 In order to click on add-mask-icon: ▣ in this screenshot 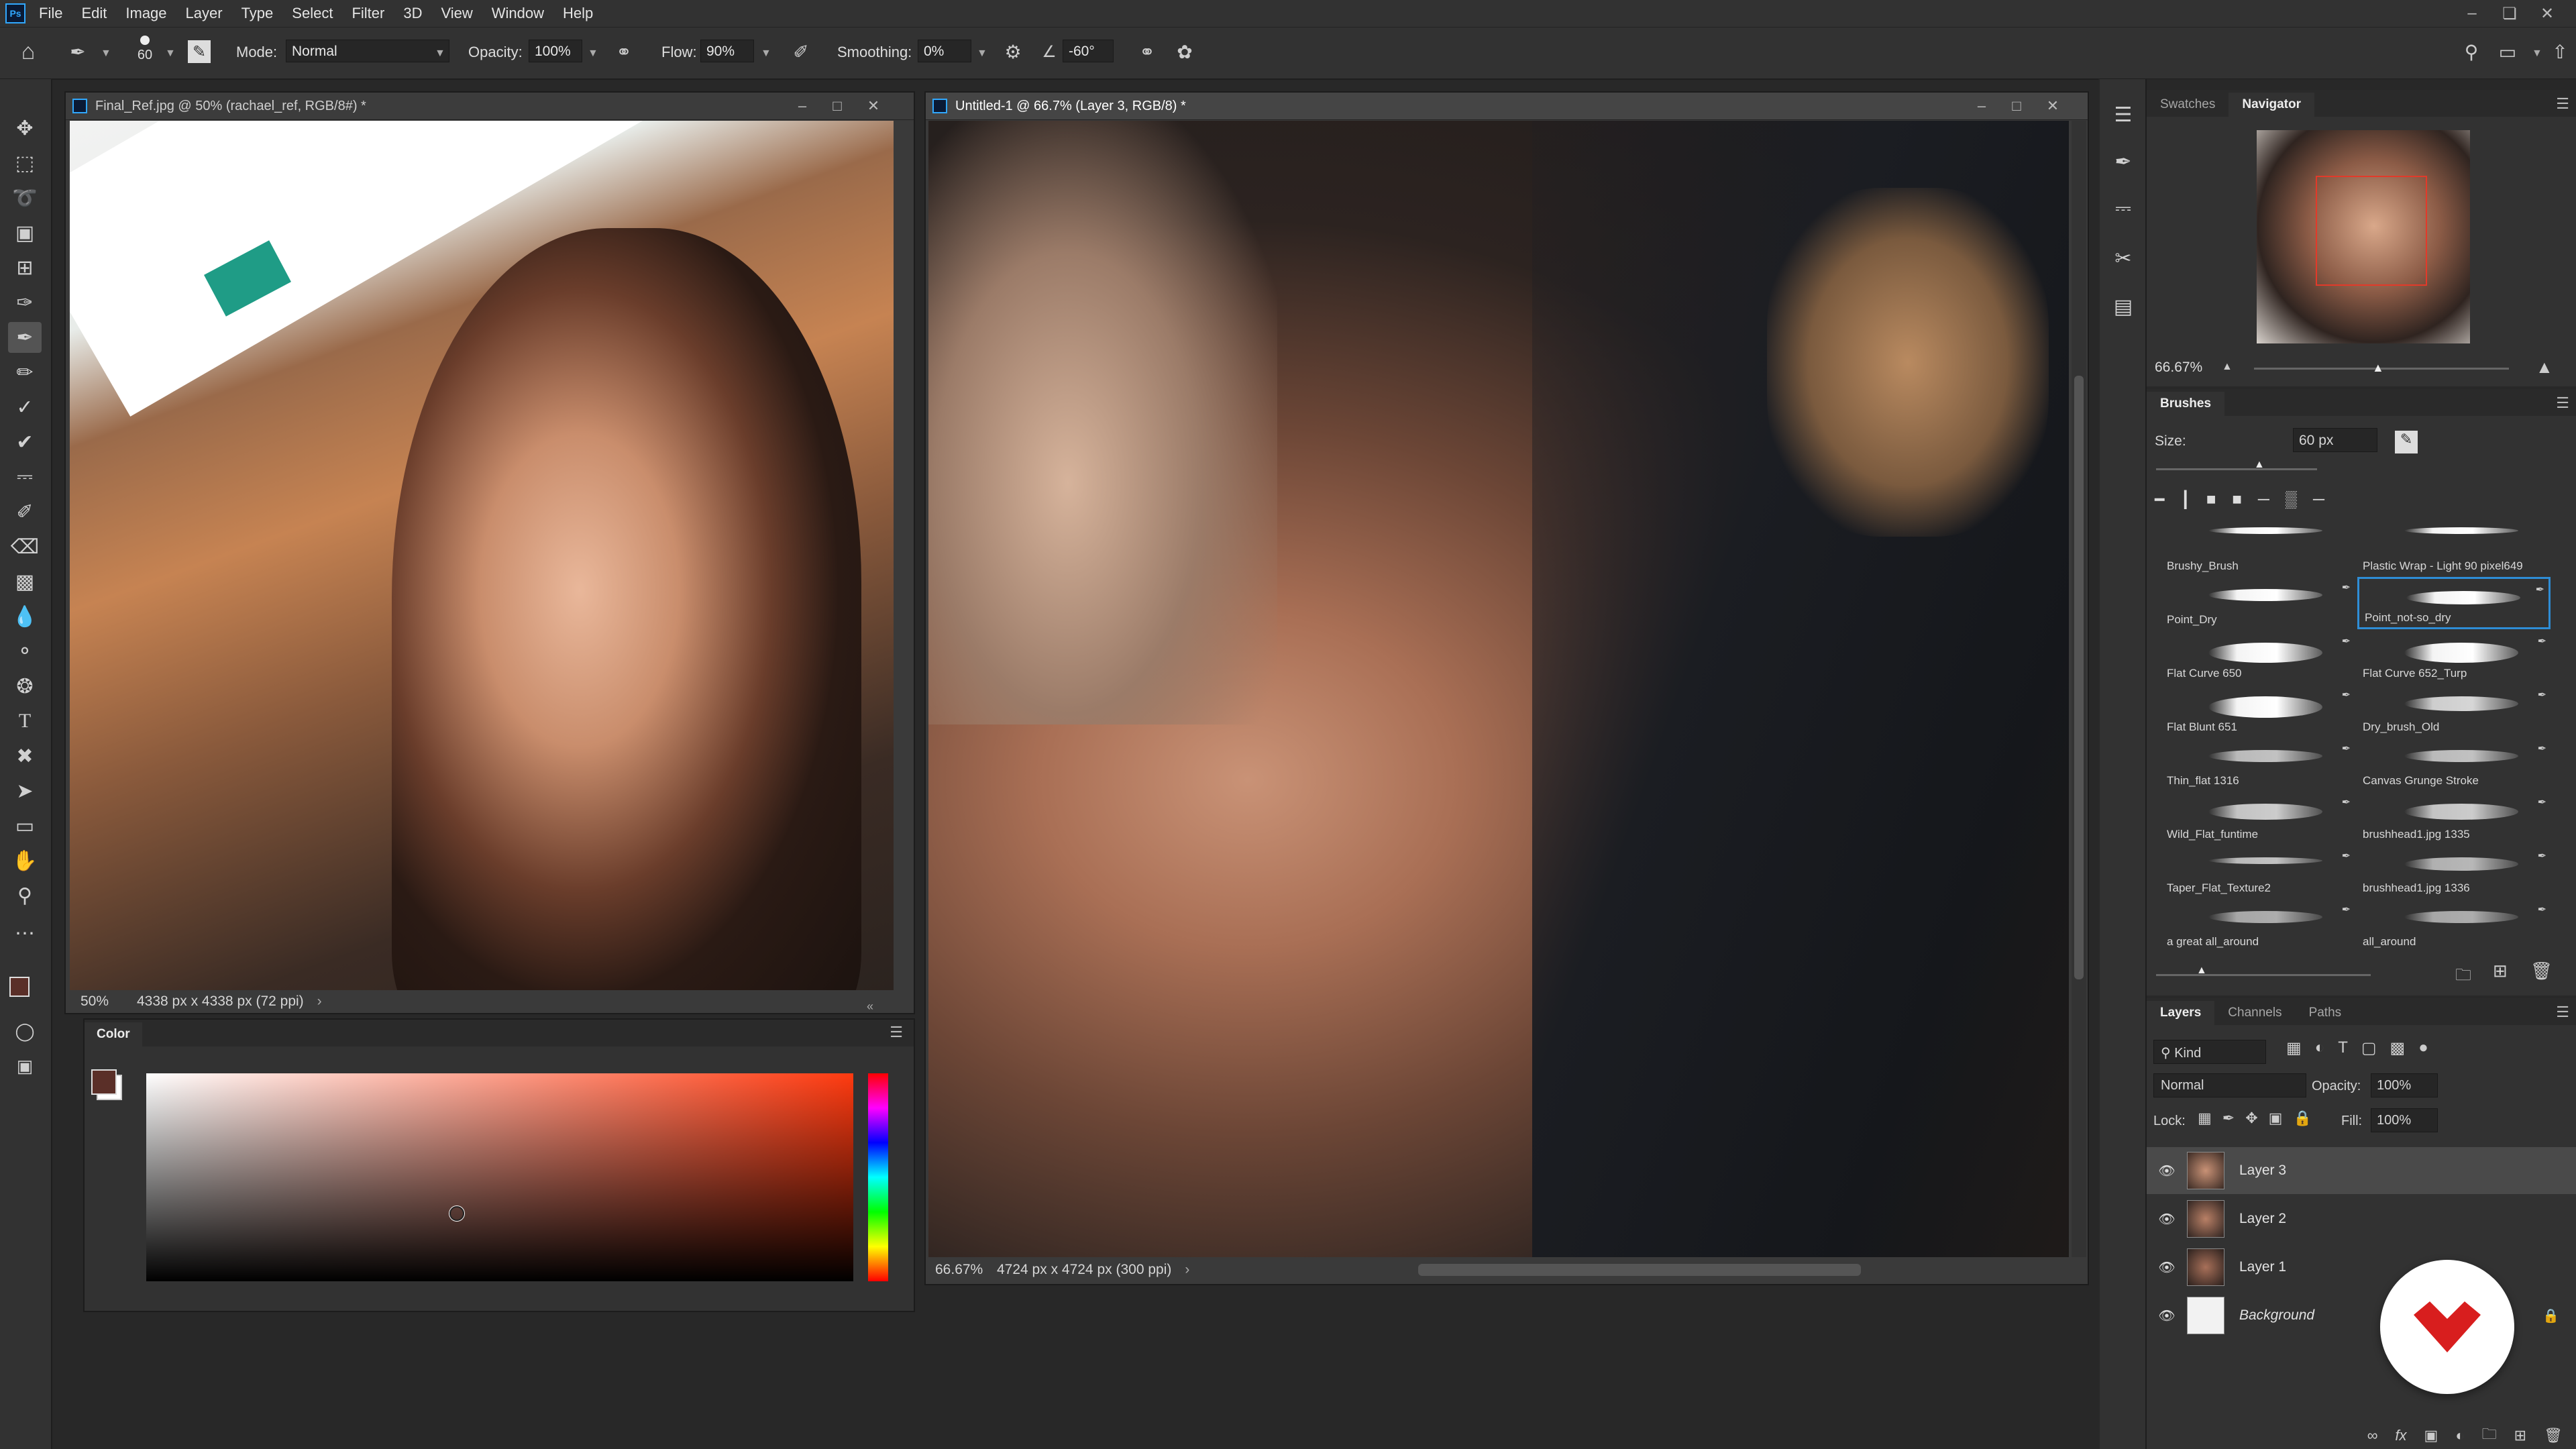, I will do `click(2431, 1435)`.